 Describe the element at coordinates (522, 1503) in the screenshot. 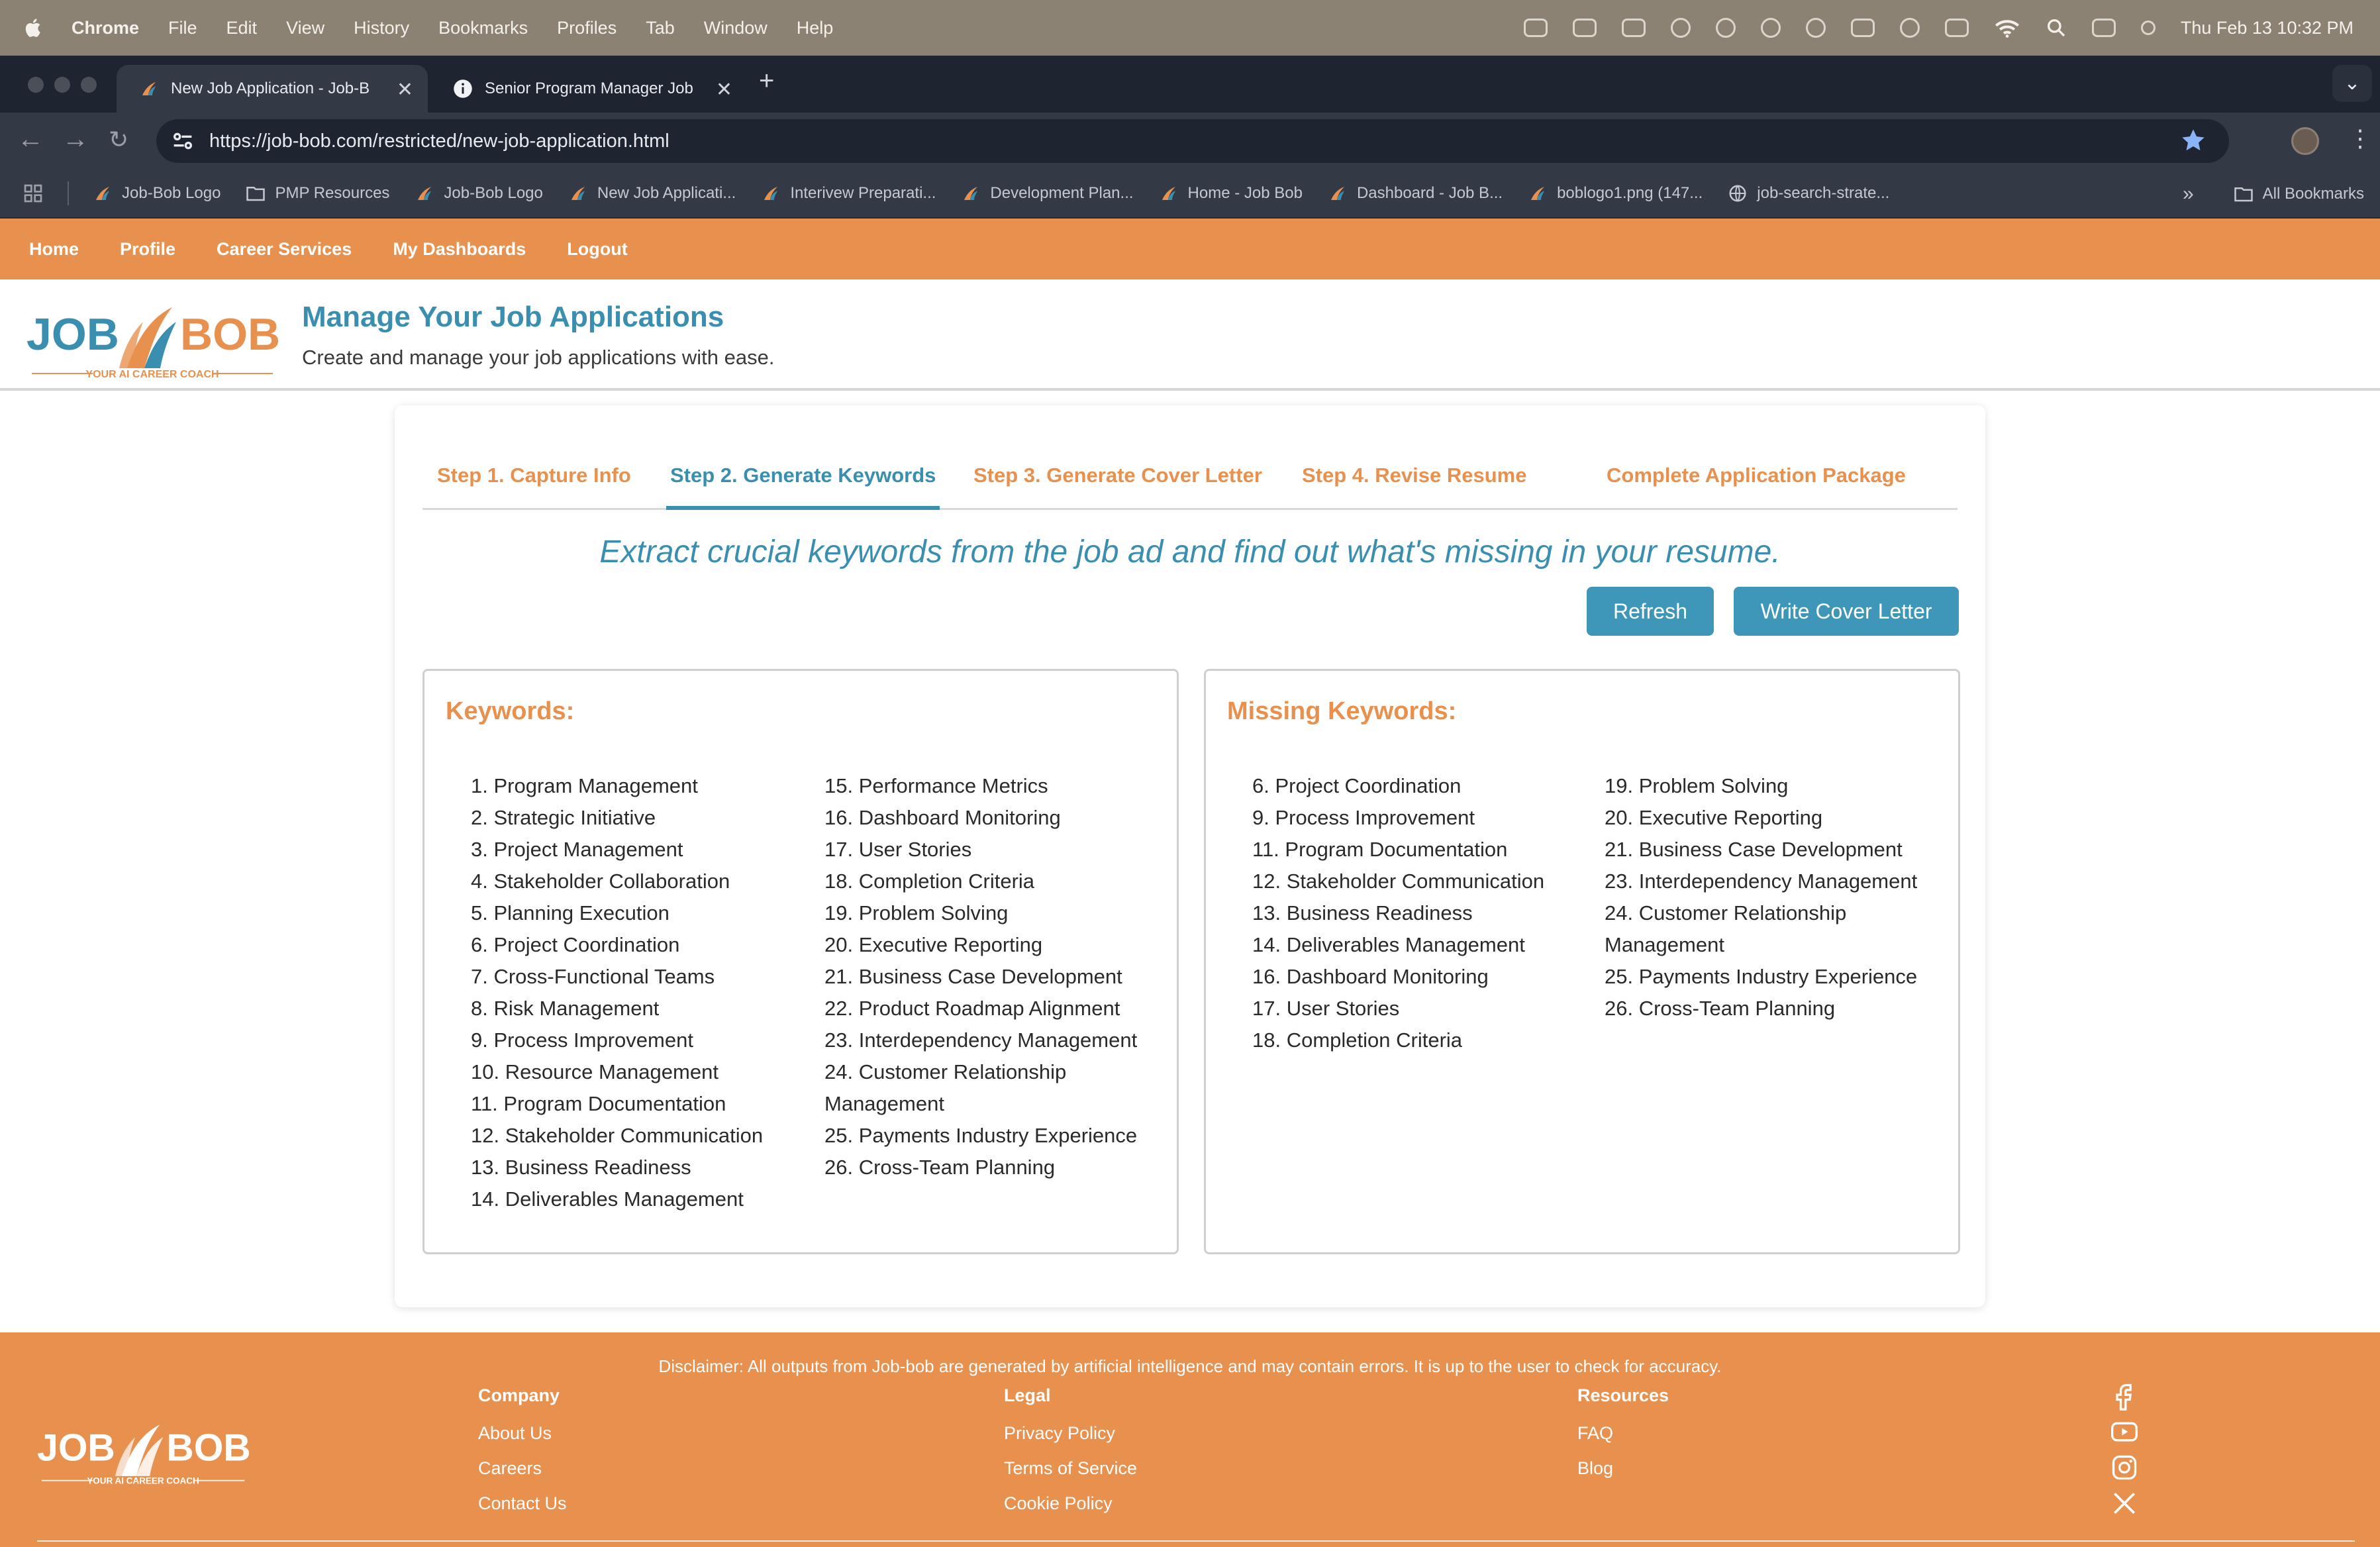

I see `footer-link-contact: Contact Us` at that location.